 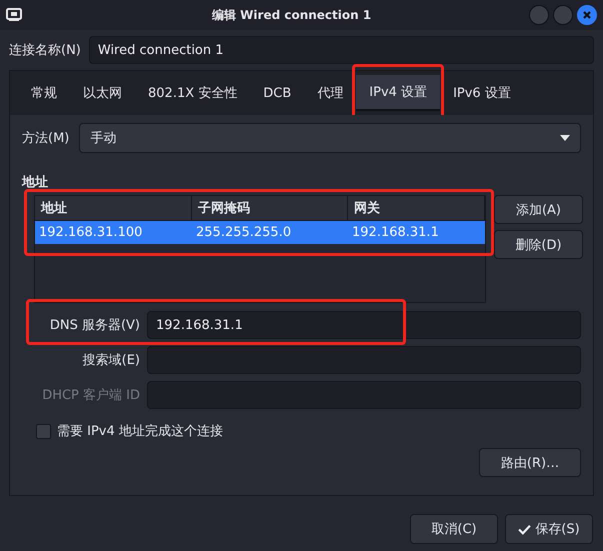 What do you see at coordinates (538, 209) in the screenshot?
I see `table-action-button: 添加(A)` at bounding box center [538, 209].